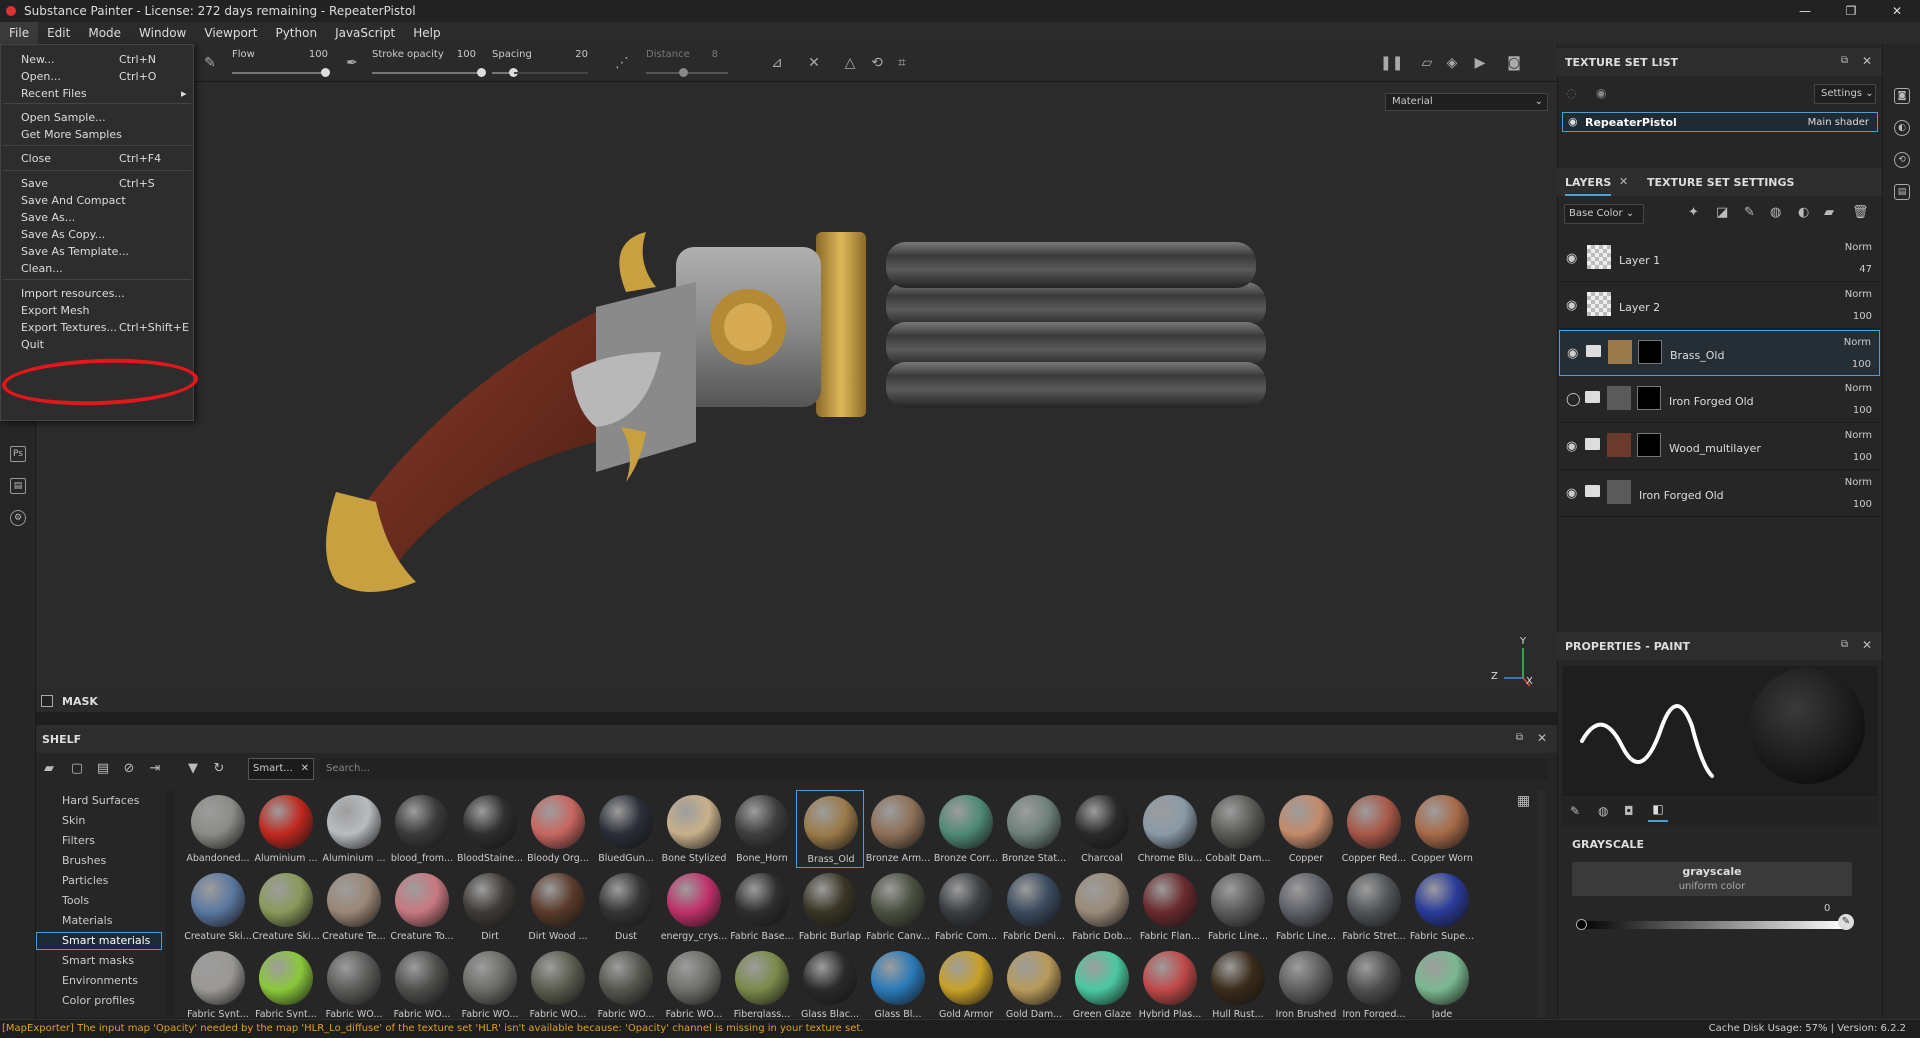 The height and width of the screenshot is (1038, 1920). Describe the element at coordinates (1442, 982) in the screenshot. I see `material-tile: Jade` at that location.